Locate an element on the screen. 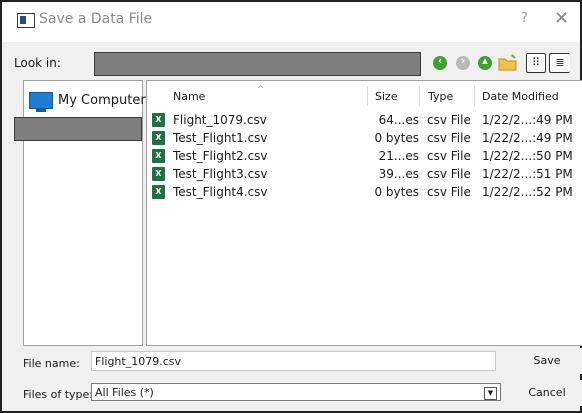 This screenshot has height=413, width=582. back-button: ‹ is located at coordinates (440, 63).